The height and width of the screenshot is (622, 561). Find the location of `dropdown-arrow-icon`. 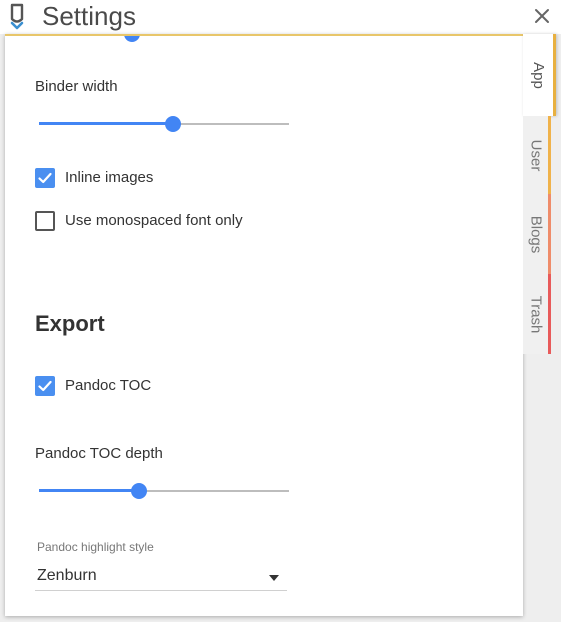

dropdown-arrow-icon is located at coordinates (274, 578).